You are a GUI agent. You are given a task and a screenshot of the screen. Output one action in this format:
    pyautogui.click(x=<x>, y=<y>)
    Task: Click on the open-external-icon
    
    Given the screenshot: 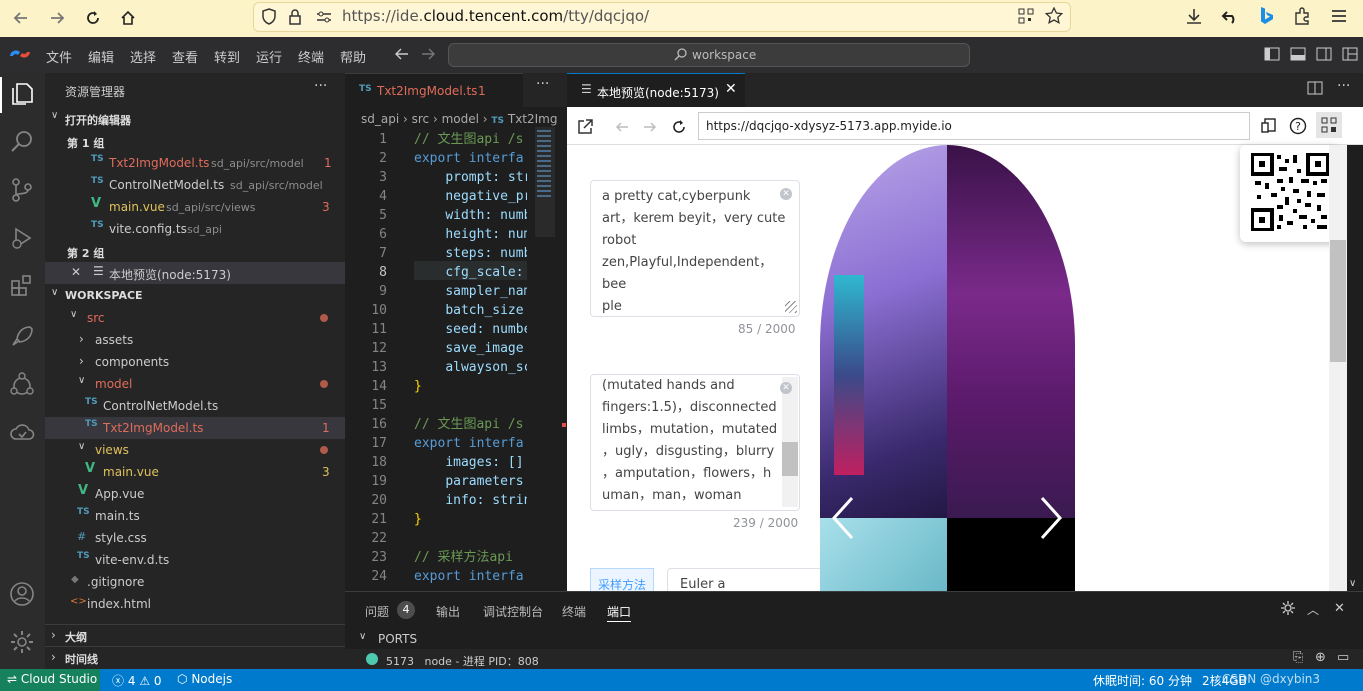 What is the action you would take?
    pyautogui.click(x=585, y=127)
    